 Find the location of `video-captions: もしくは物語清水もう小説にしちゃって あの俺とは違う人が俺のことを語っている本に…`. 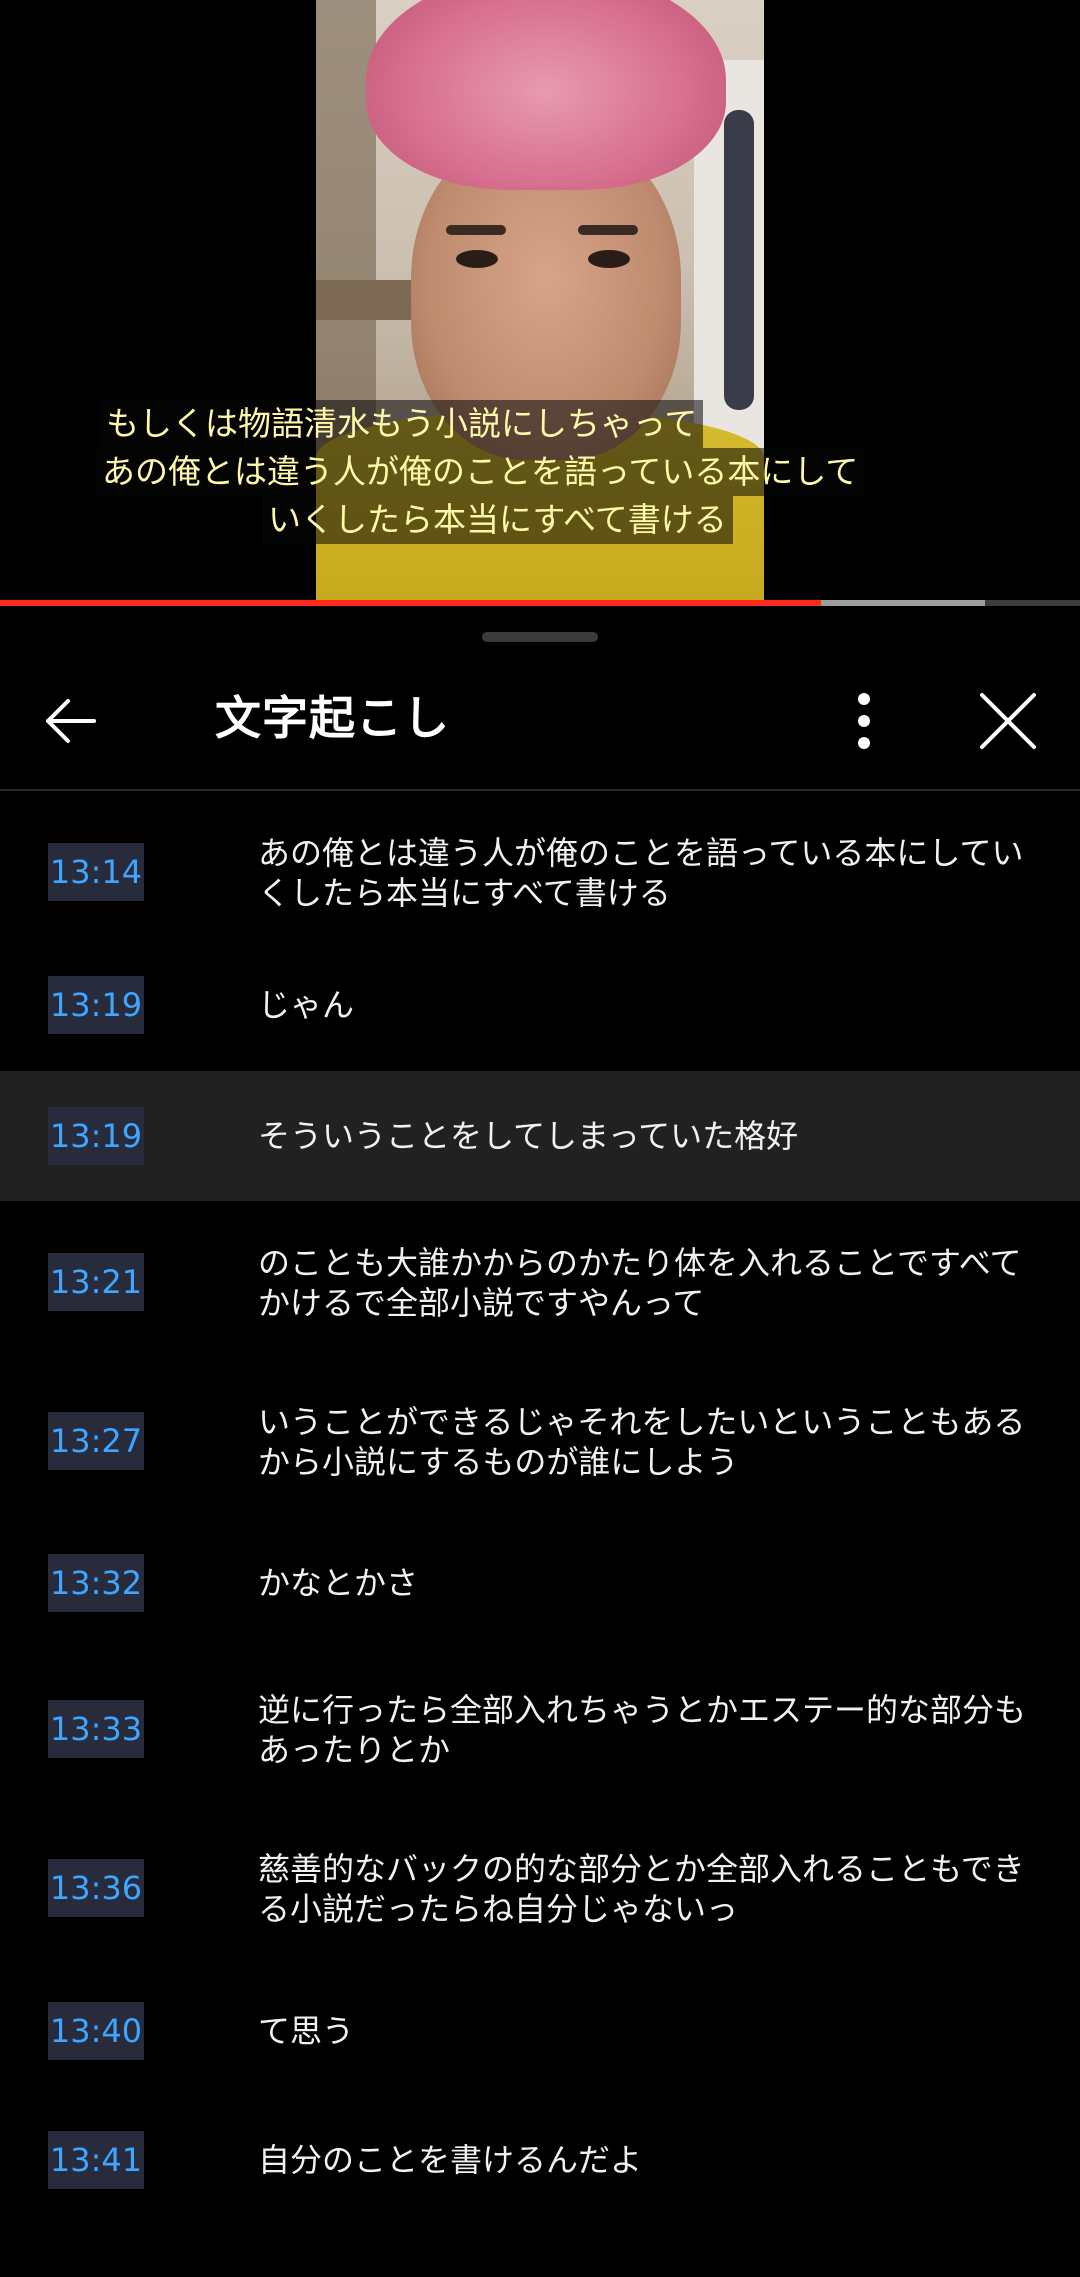

video-captions: もしくは物語清水もう小説にしちゃって あの俺とは違う人が俺のことを語っている本に… is located at coordinates (540, 472).